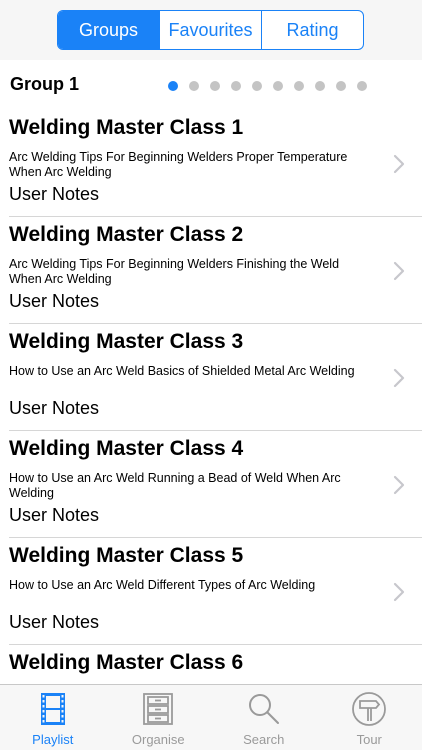  Describe the element at coordinates (267, 86) in the screenshot. I see `page-indicator` at that location.